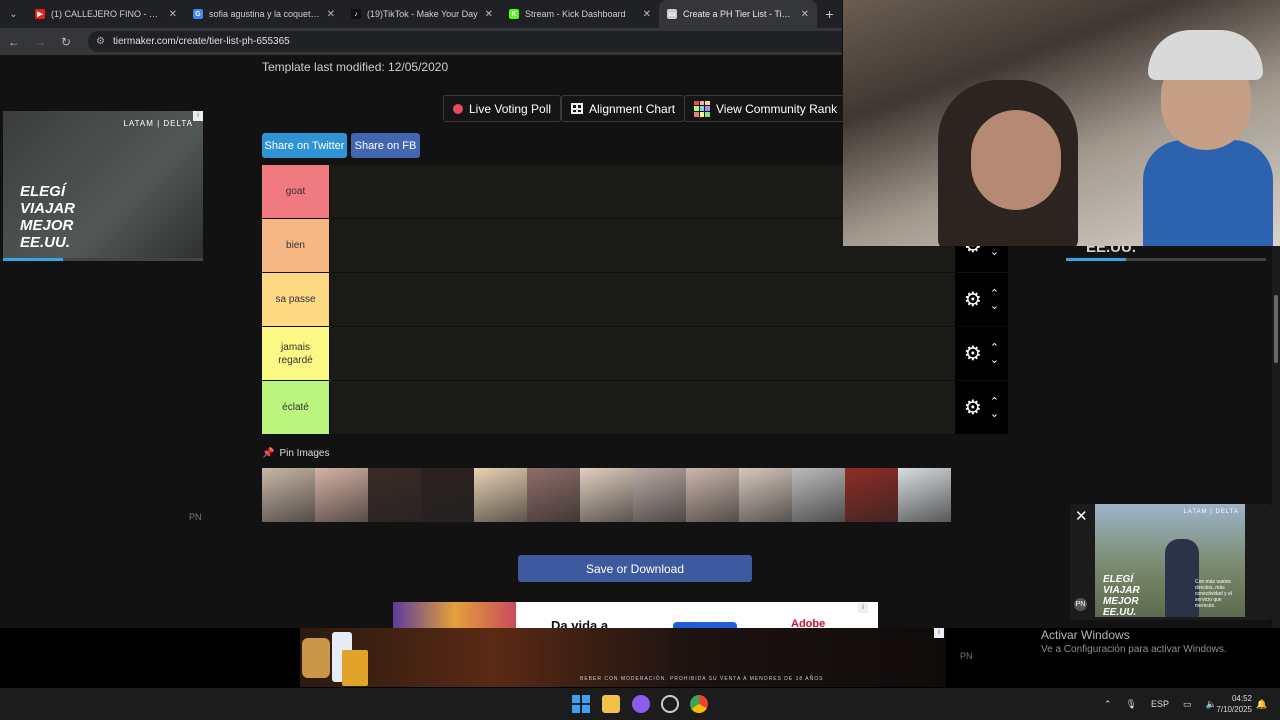 The image size is (1280, 720). Describe the element at coordinates (106, 14) in the screenshot. I see `browser-tab: ▶ (1) CALLEJERO FINO - 😂 CHETO ✕` at that location.